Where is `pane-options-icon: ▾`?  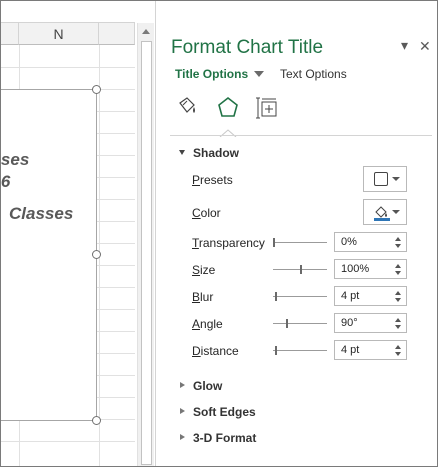
pane-options-icon: ▾ is located at coordinates (404, 45).